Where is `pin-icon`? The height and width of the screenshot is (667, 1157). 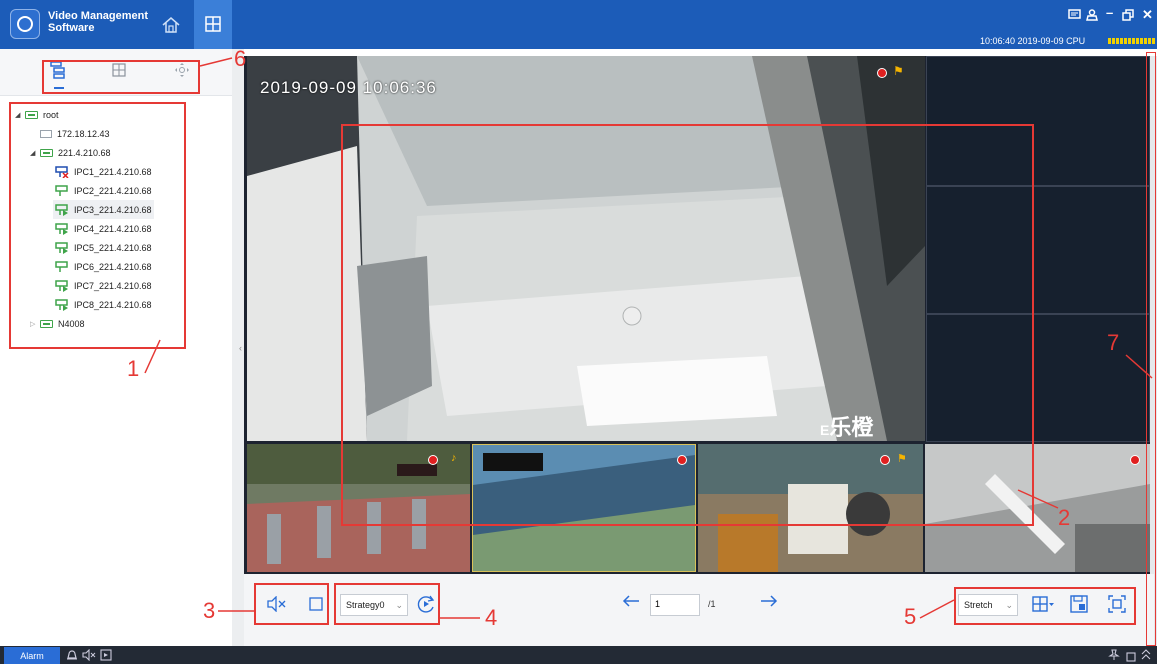
pin-icon is located at coordinates (1114, 657).